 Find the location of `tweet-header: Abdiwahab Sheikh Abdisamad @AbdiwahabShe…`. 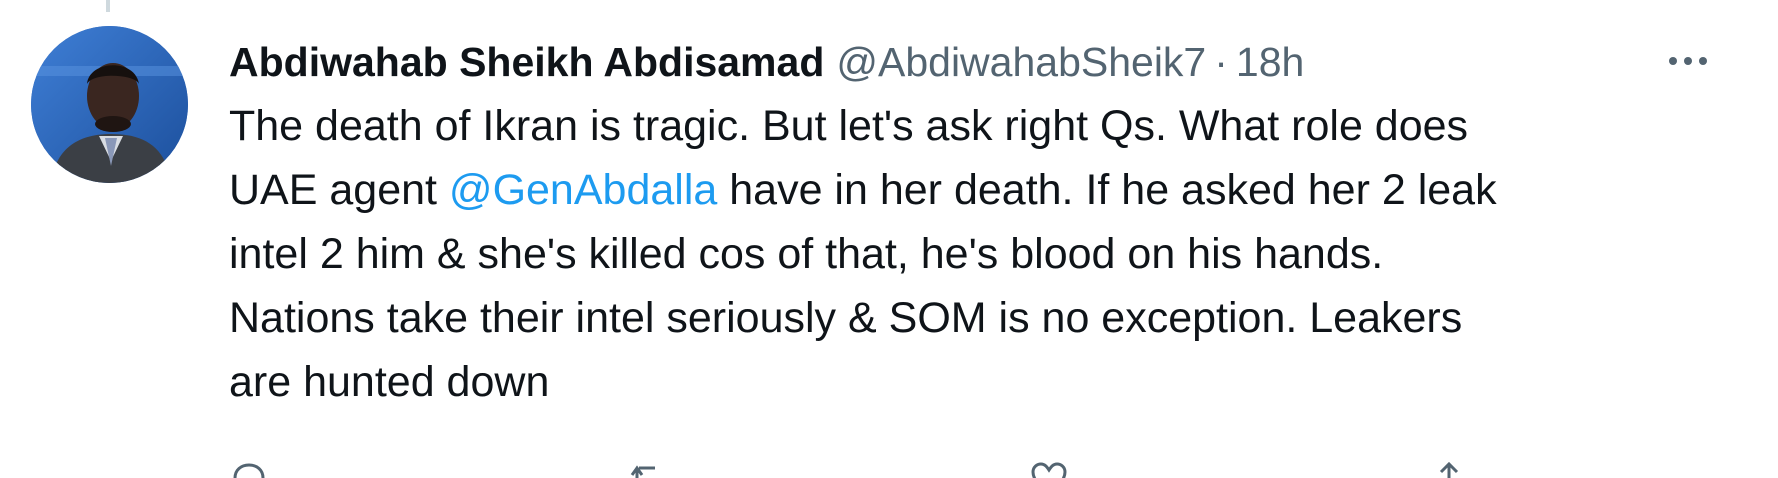

tweet-header: Abdiwahab Sheikh Abdisamad @AbdiwahabShe… is located at coordinates (964, 62).